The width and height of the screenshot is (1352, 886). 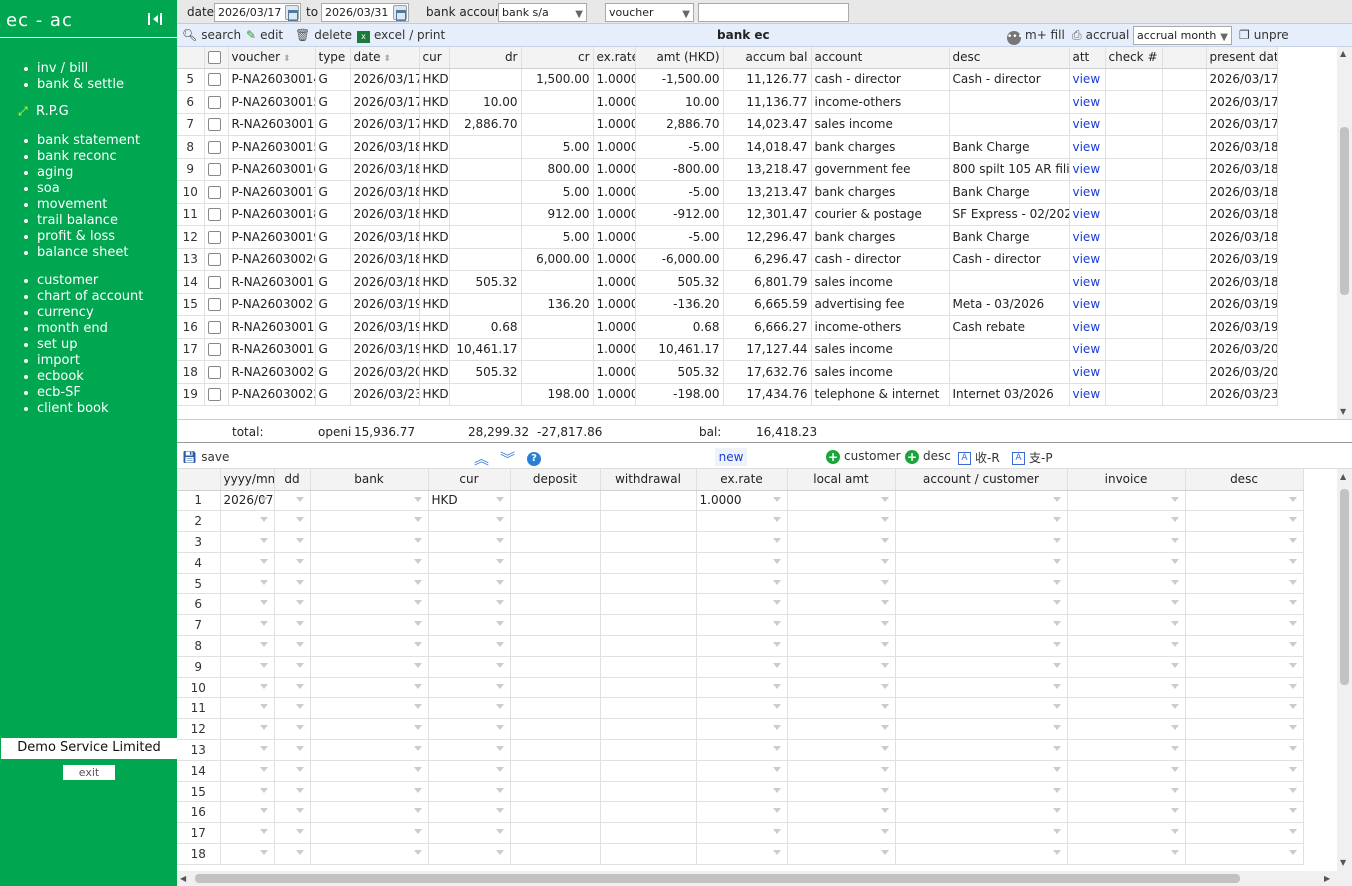 I want to click on sidebar-item-month-end: month end, so click(x=82, y=329).